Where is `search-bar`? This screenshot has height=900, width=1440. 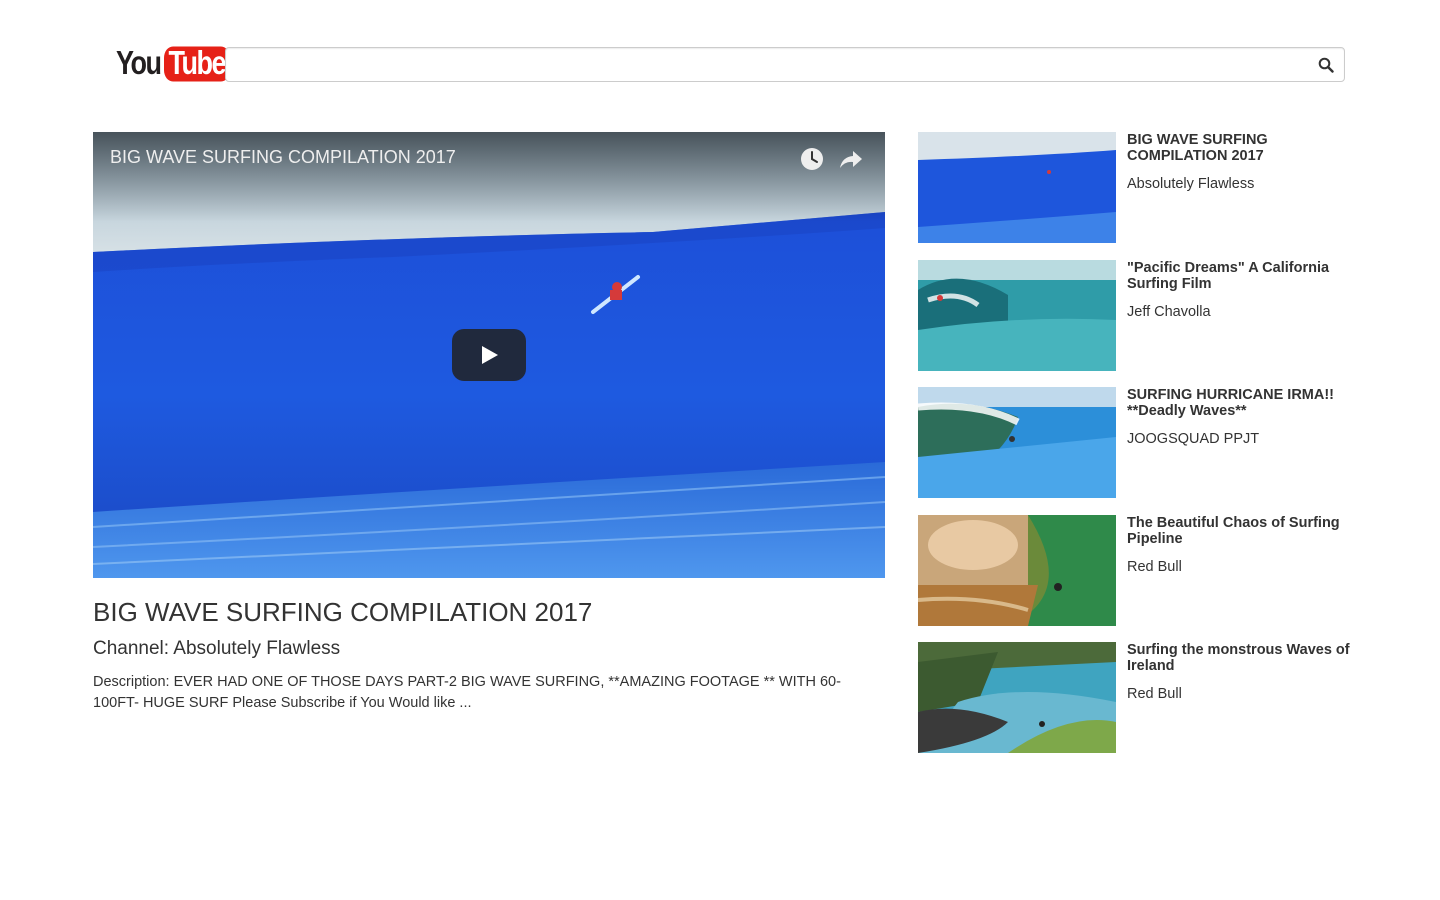 search-bar is located at coordinates (785, 64).